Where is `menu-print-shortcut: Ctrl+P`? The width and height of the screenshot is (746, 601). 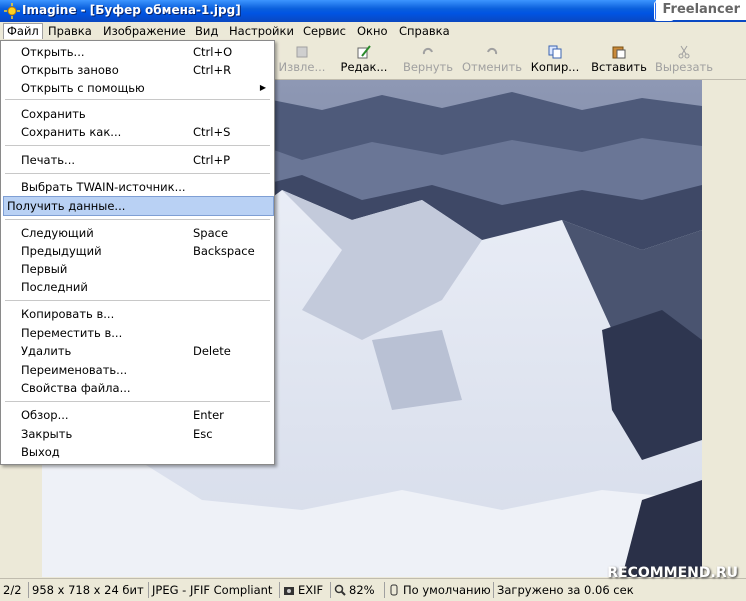 menu-print-shortcut: Ctrl+P is located at coordinates (212, 160).